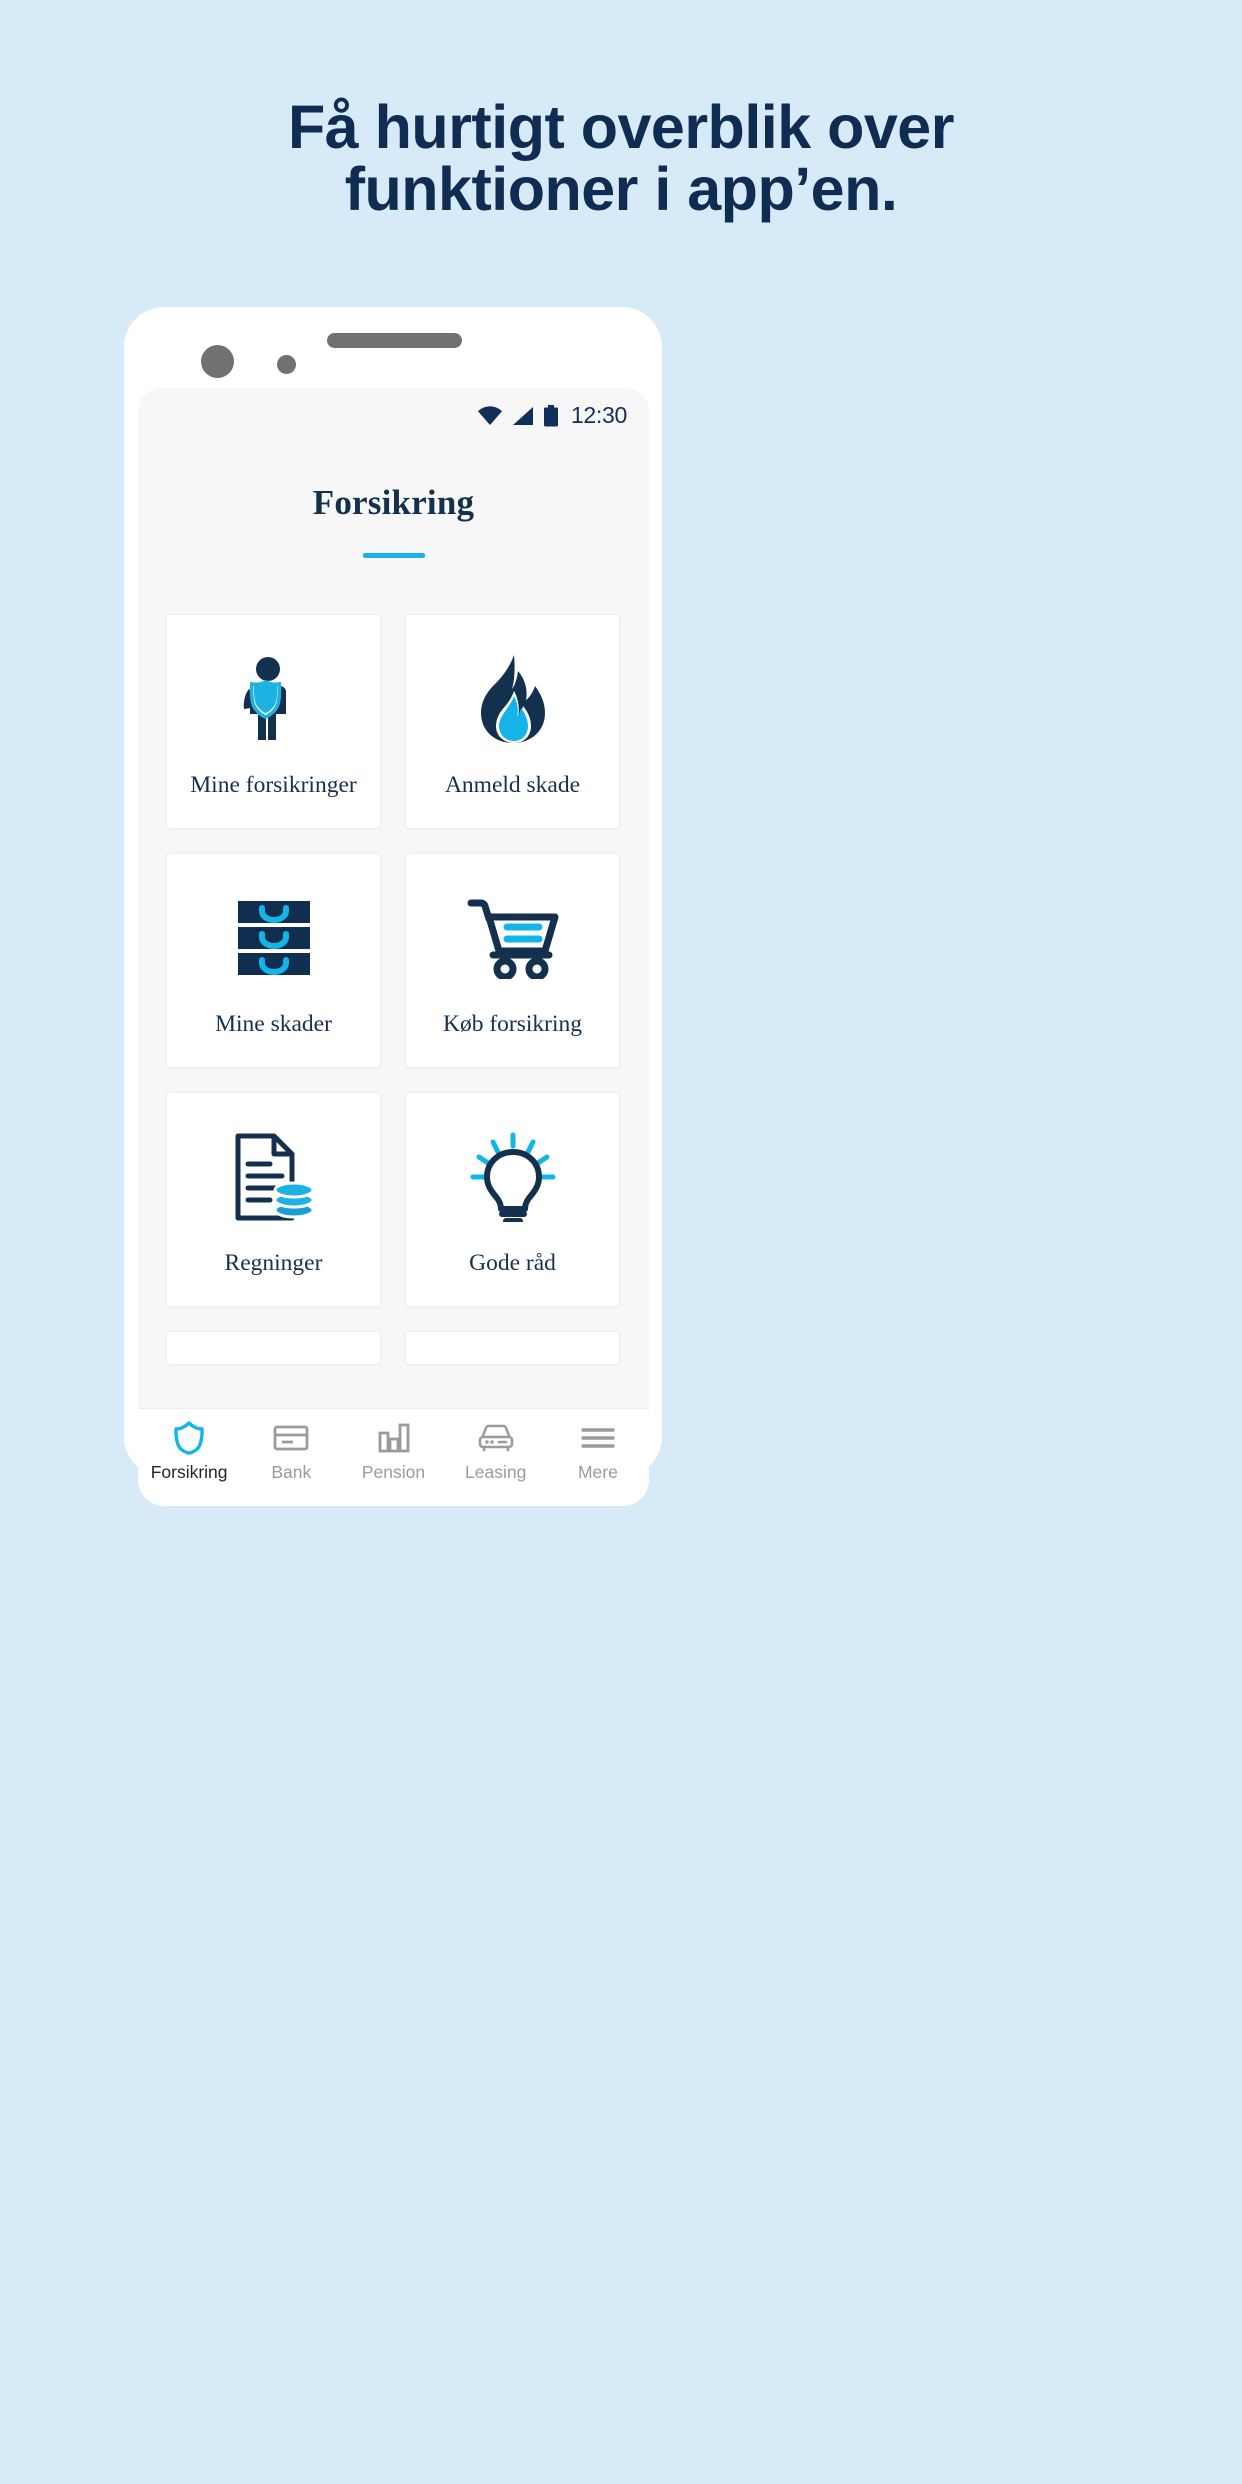 Image resolution: width=1242 pixels, height=2484 pixels. Describe the element at coordinates (598, 415) in the screenshot. I see `status-bar-time: 12:30` at that location.